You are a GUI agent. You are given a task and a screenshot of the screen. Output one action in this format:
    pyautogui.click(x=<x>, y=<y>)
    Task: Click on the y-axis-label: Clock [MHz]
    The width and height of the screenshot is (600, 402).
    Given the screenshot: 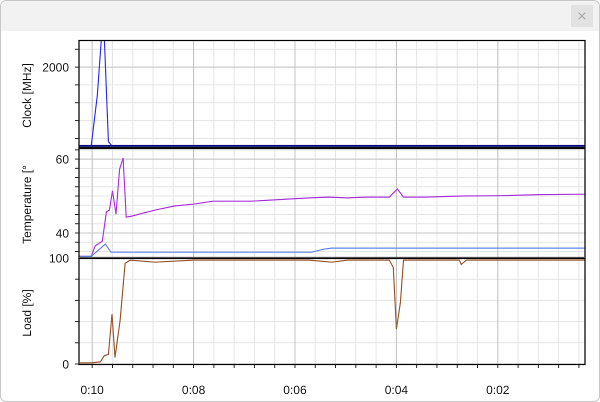 What is the action you would take?
    pyautogui.click(x=27, y=95)
    